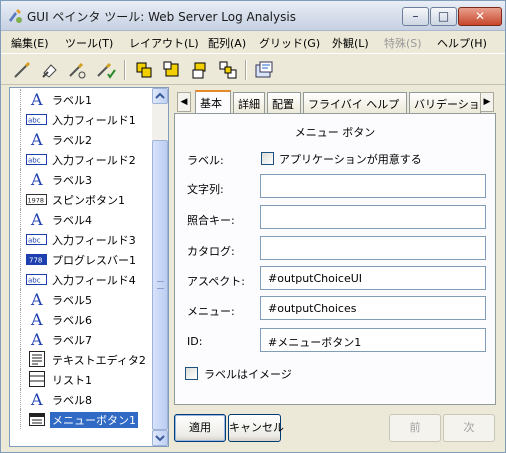 Image resolution: width=506 pixels, height=453 pixels. I want to click on apply-button: 適用, so click(200, 428).